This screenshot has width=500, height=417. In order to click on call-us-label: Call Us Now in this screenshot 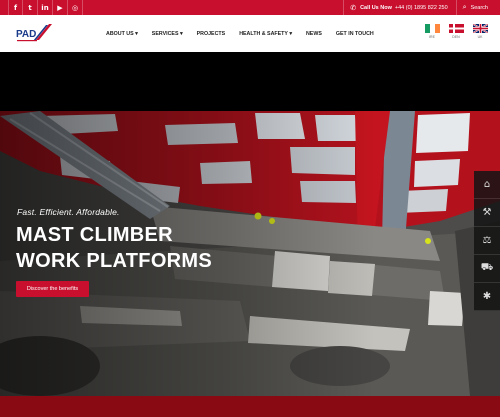, I will do `click(376, 7)`.